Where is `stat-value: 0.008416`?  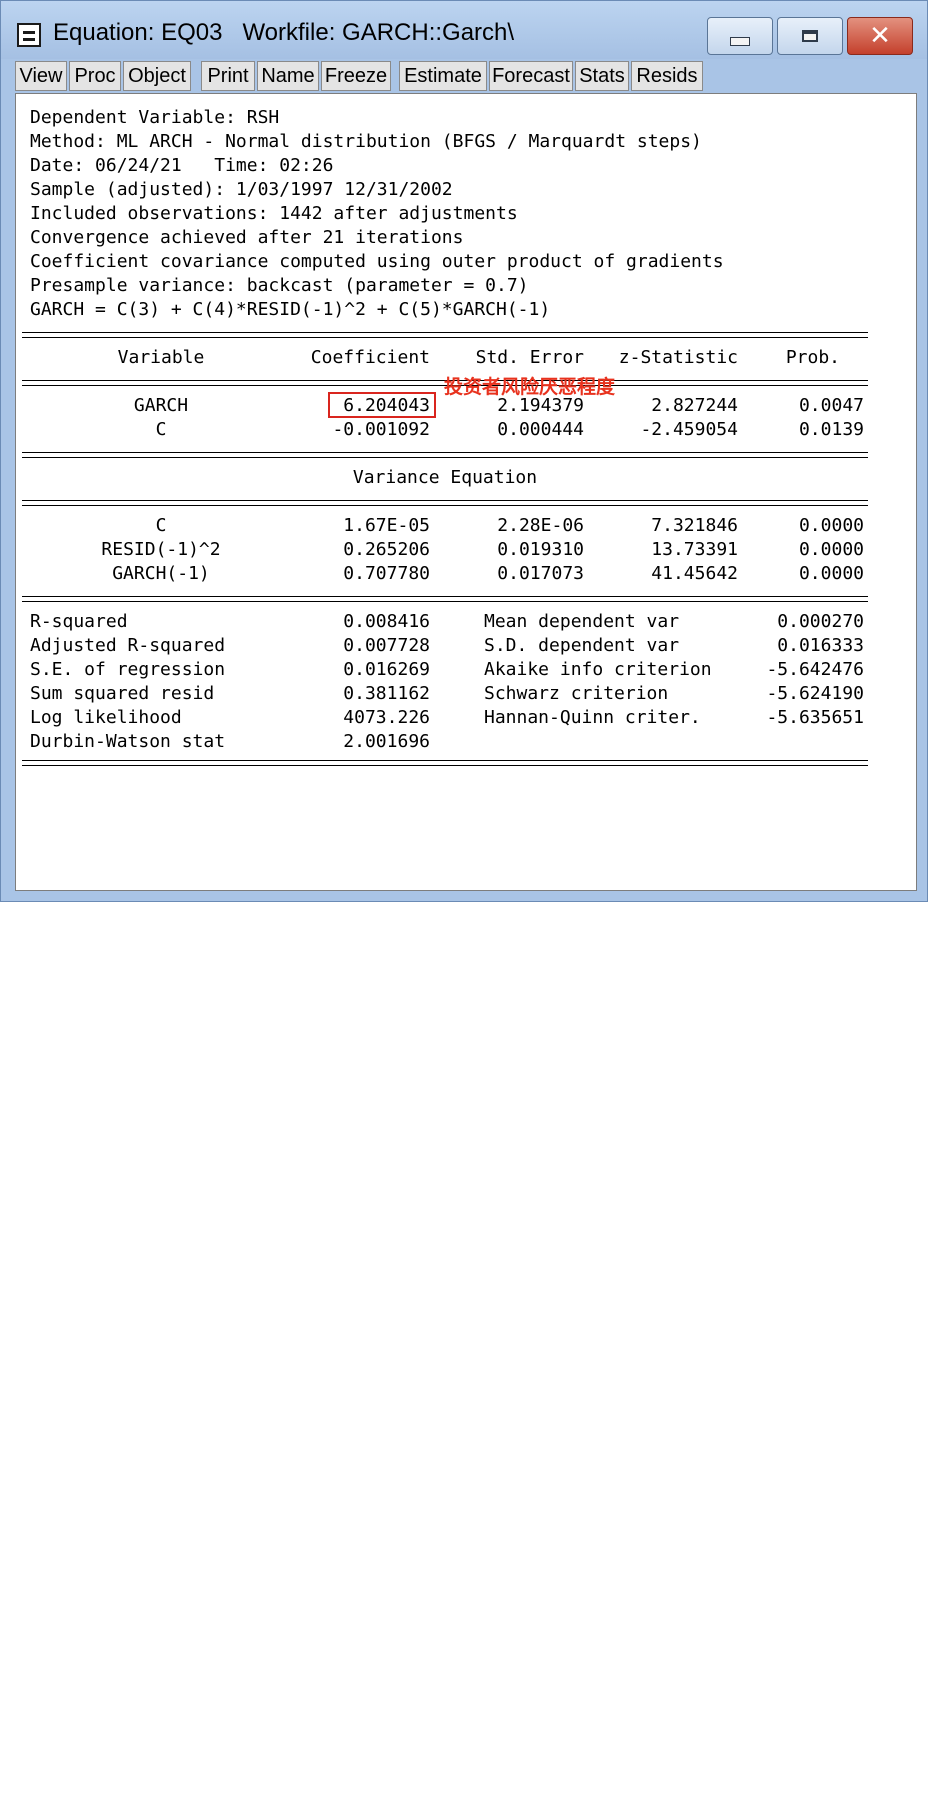
stat-value: 0.008416 is located at coordinates (386, 621).